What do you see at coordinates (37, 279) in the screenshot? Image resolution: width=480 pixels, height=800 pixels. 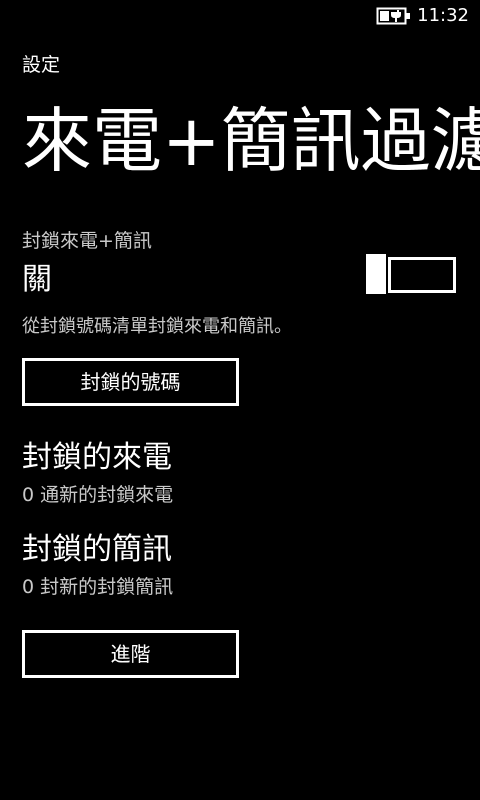 I see `block-toggle-state: 關` at bounding box center [37, 279].